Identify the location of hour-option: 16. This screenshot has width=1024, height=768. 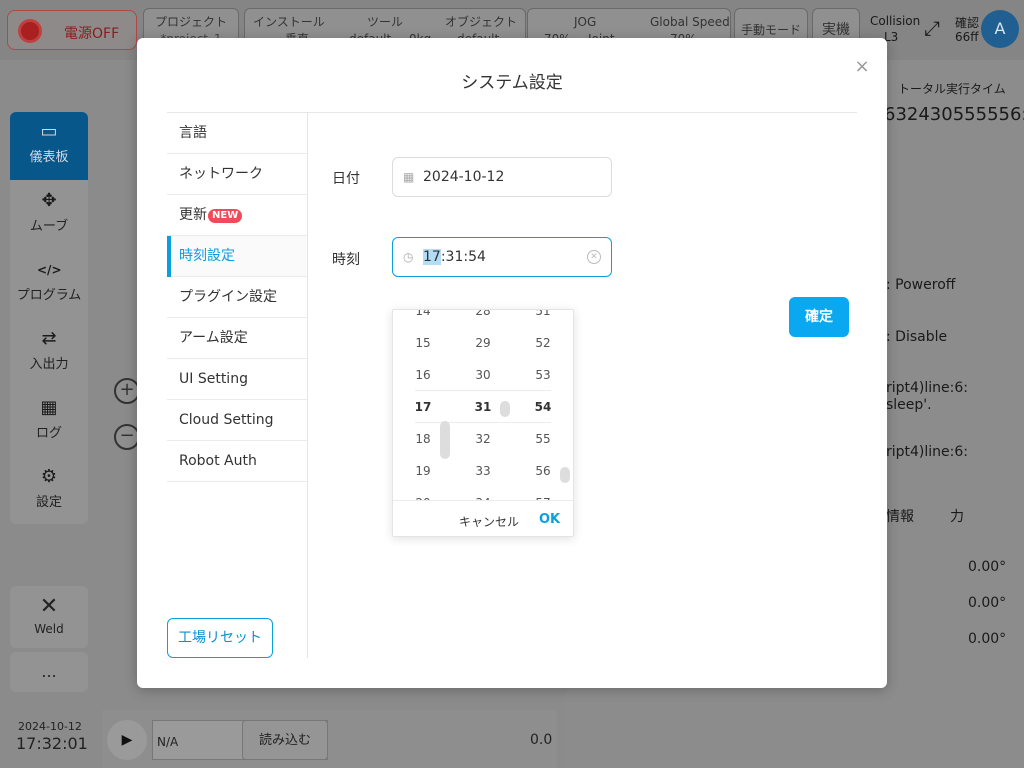
(423, 375).